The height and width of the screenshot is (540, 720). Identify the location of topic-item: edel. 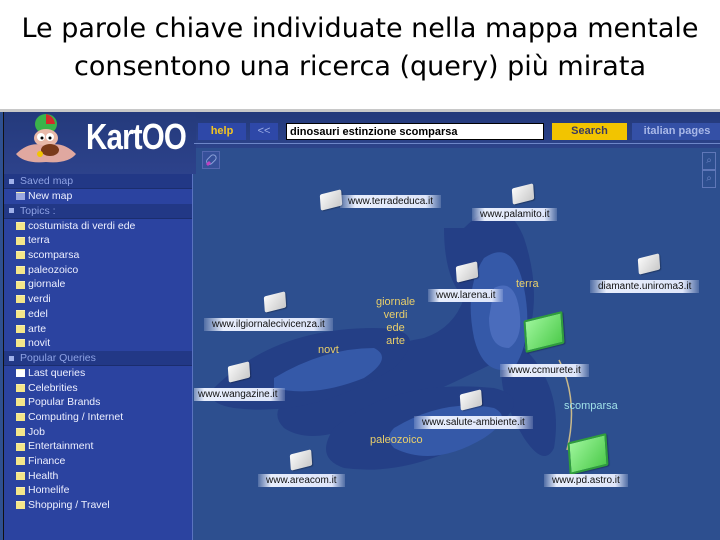
(98, 314).